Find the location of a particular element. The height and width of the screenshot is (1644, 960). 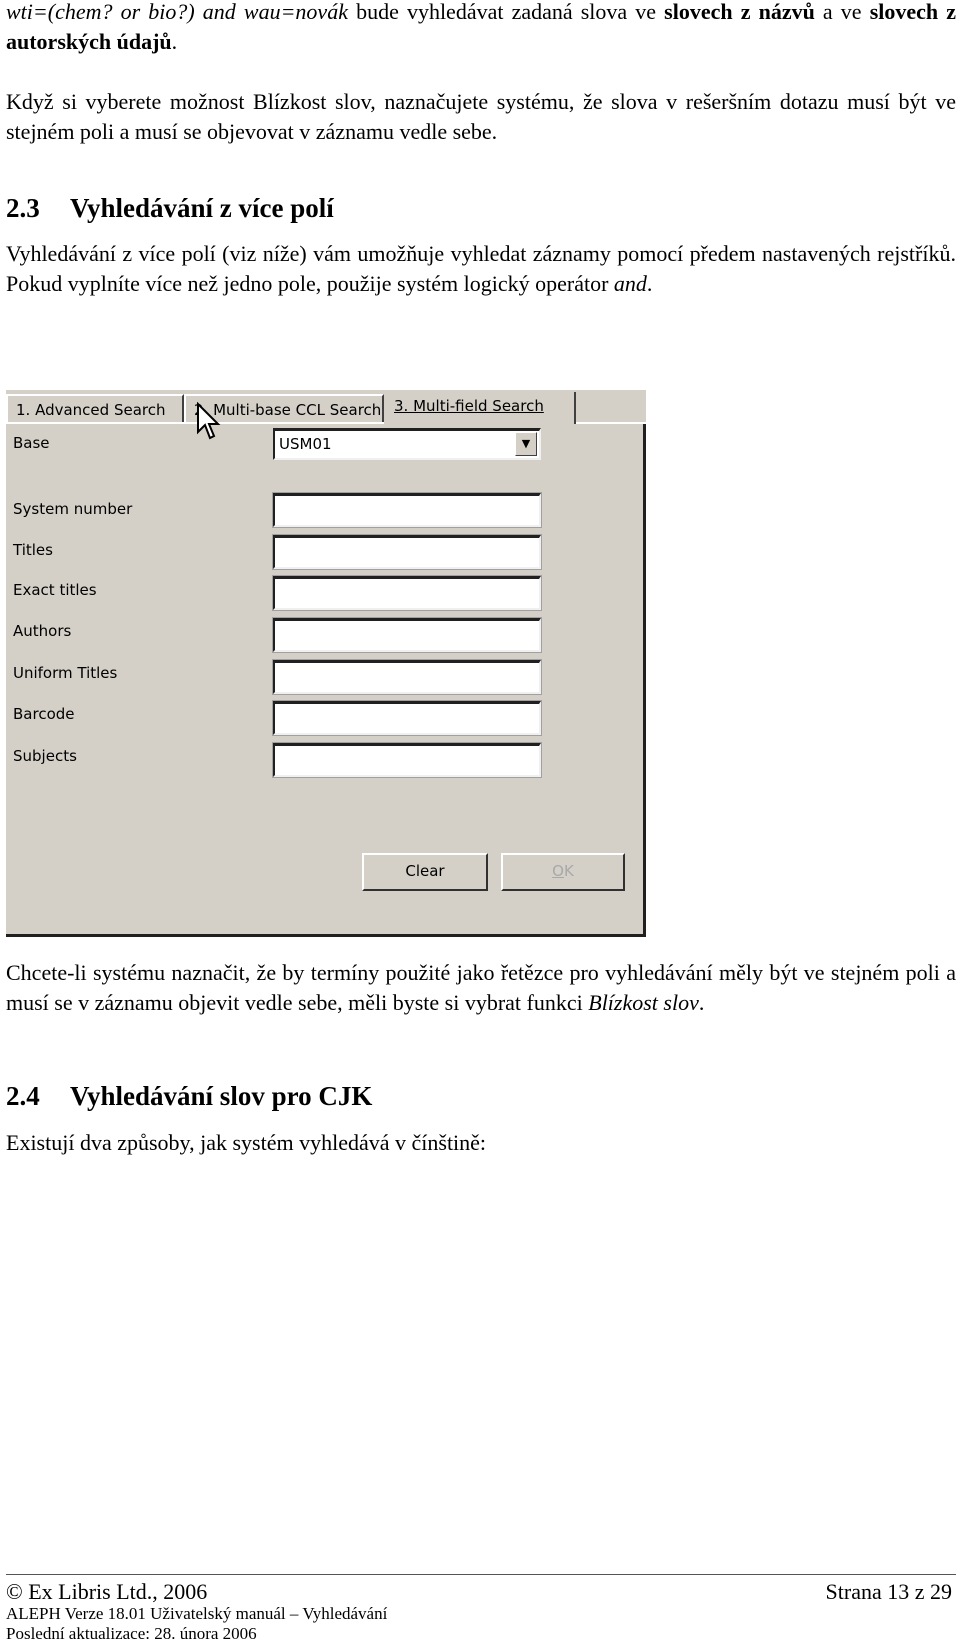

base-select: USM01 ▼ is located at coordinates (407, 444).